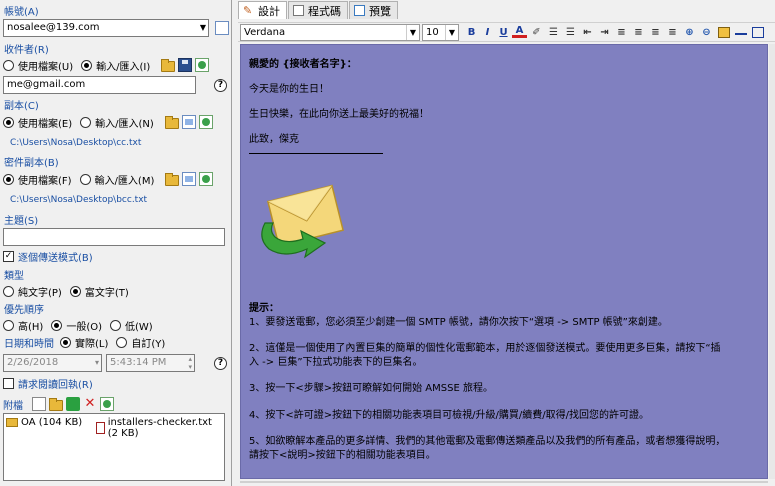  What do you see at coordinates (723, 32) in the screenshot?
I see `insert-image-icon` at bounding box center [723, 32].